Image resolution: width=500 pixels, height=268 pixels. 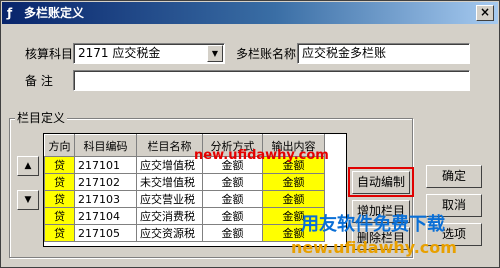 What do you see at coordinates (344, 53) in the screenshot?
I see `name-value: 应交税金多栏账` at bounding box center [344, 53].